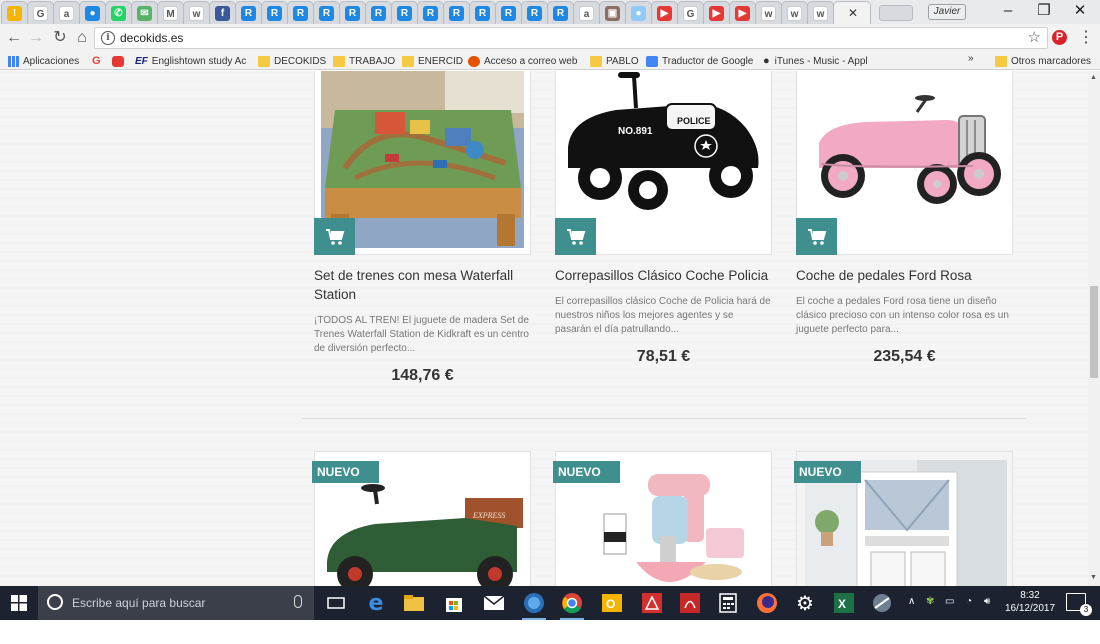 The height and width of the screenshot is (644, 1100). Describe the element at coordinates (1034, 37) in the screenshot. I see `bookmark-star-icon: ☆` at that location.